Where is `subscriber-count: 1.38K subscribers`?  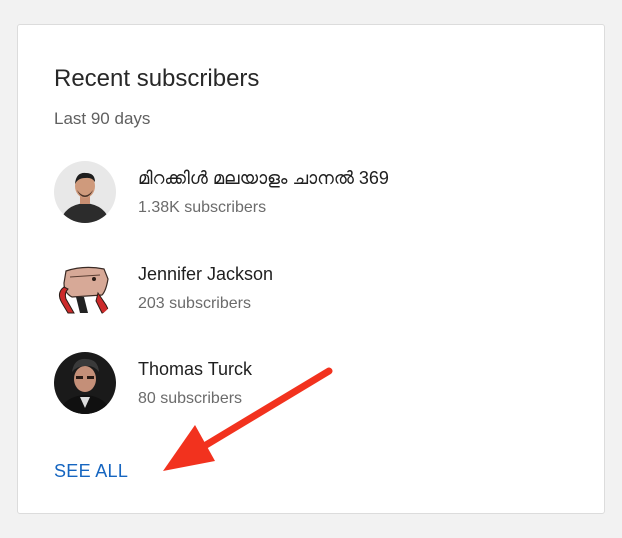 subscriber-count: 1.38K subscribers is located at coordinates (202, 207).